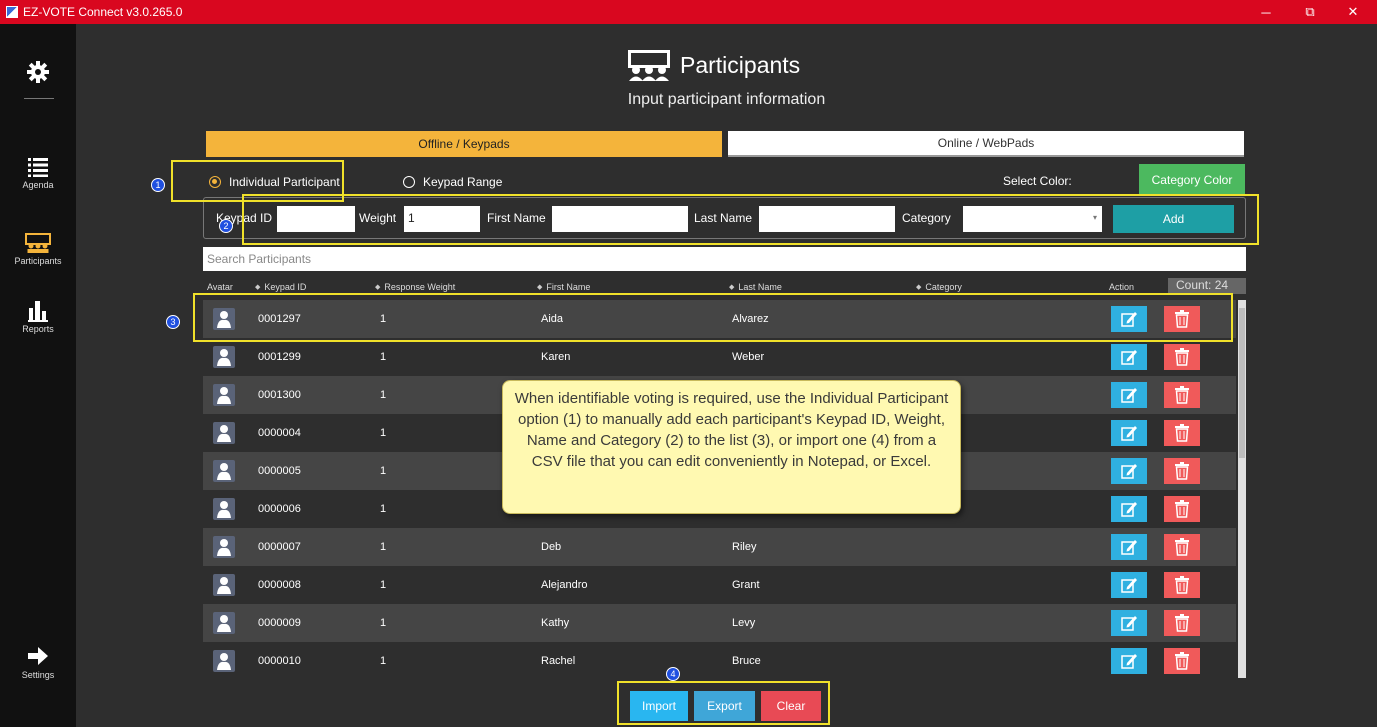 The image size is (1377, 727). What do you see at coordinates (38, 662) in the screenshot?
I see `sidebar-item-settings: Settings` at bounding box center [38, 662].